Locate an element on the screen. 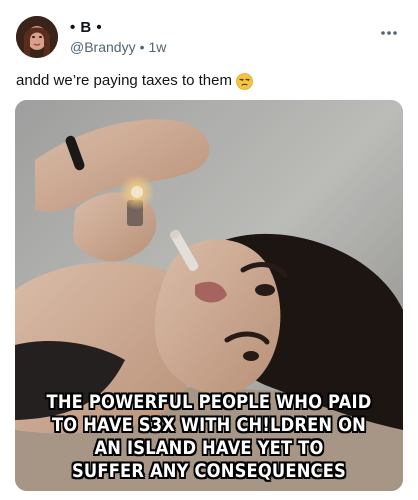 The image size is (418, 500). caption-line: AN ISLAND HAVE YET TO is located at coordinates (209, 448).